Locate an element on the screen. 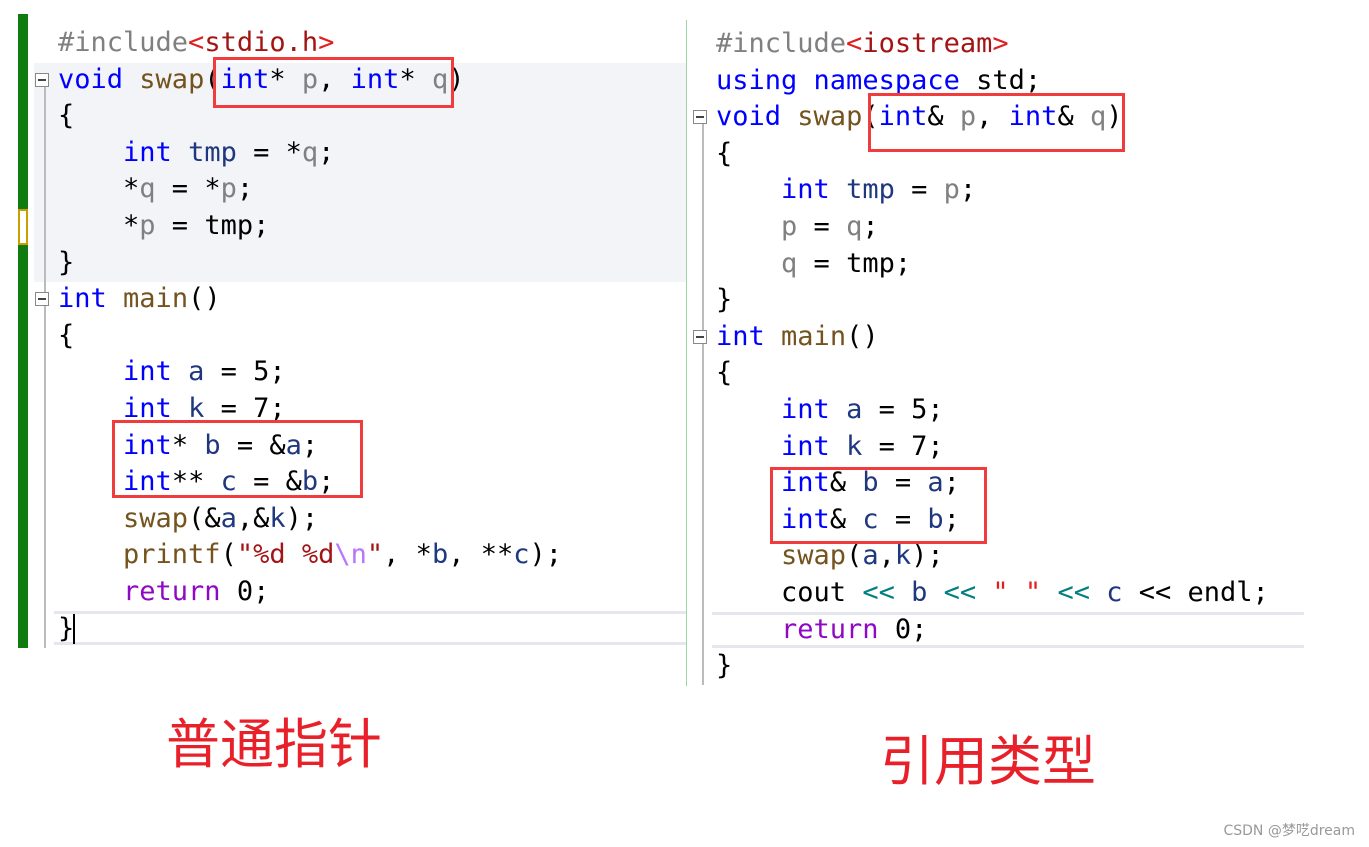 Image resolution: width=1369 pixels, height=847 pixels. code-line: int tmp = p; is located at coordinates (992, 190).